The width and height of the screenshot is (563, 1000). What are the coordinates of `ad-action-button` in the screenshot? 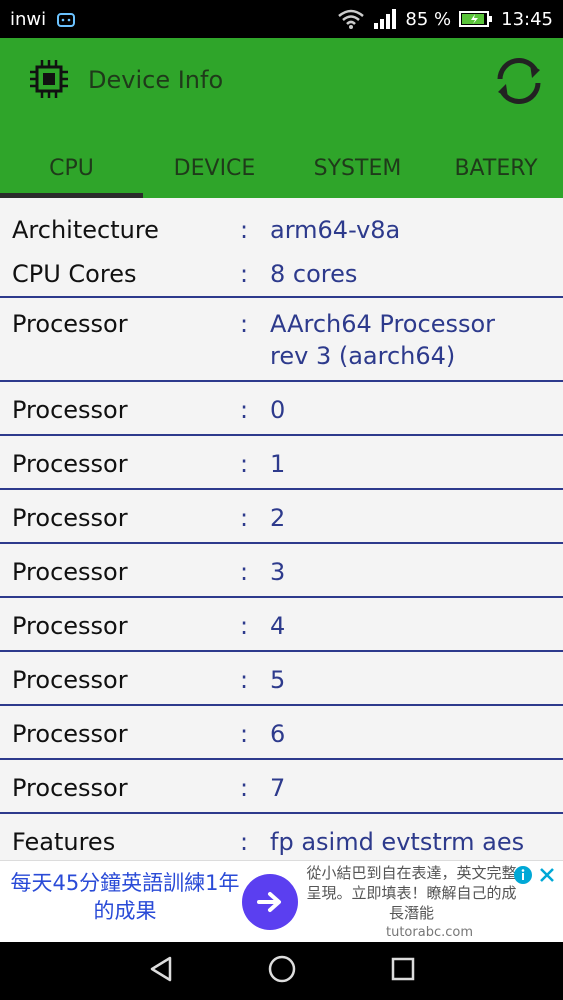 It's located at (270, 902).